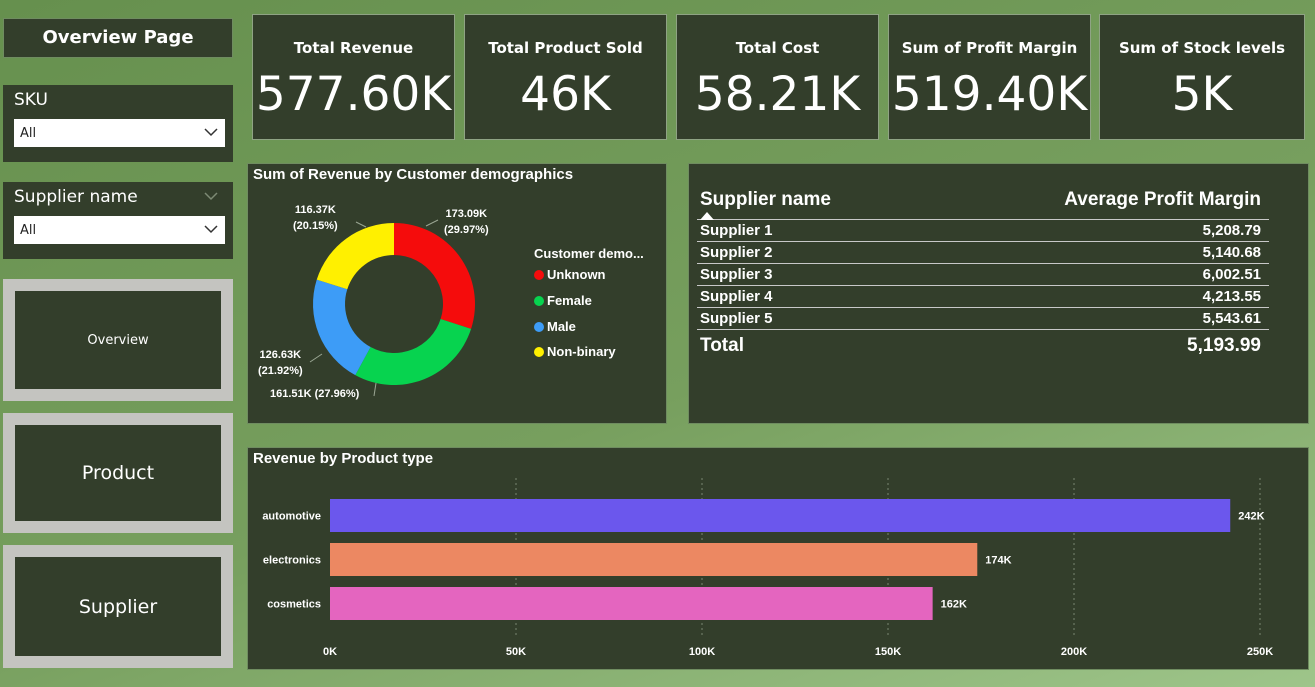 The image size is (1315, 687). I want to click on total-value: 5,193.99, so click(1224, 345).